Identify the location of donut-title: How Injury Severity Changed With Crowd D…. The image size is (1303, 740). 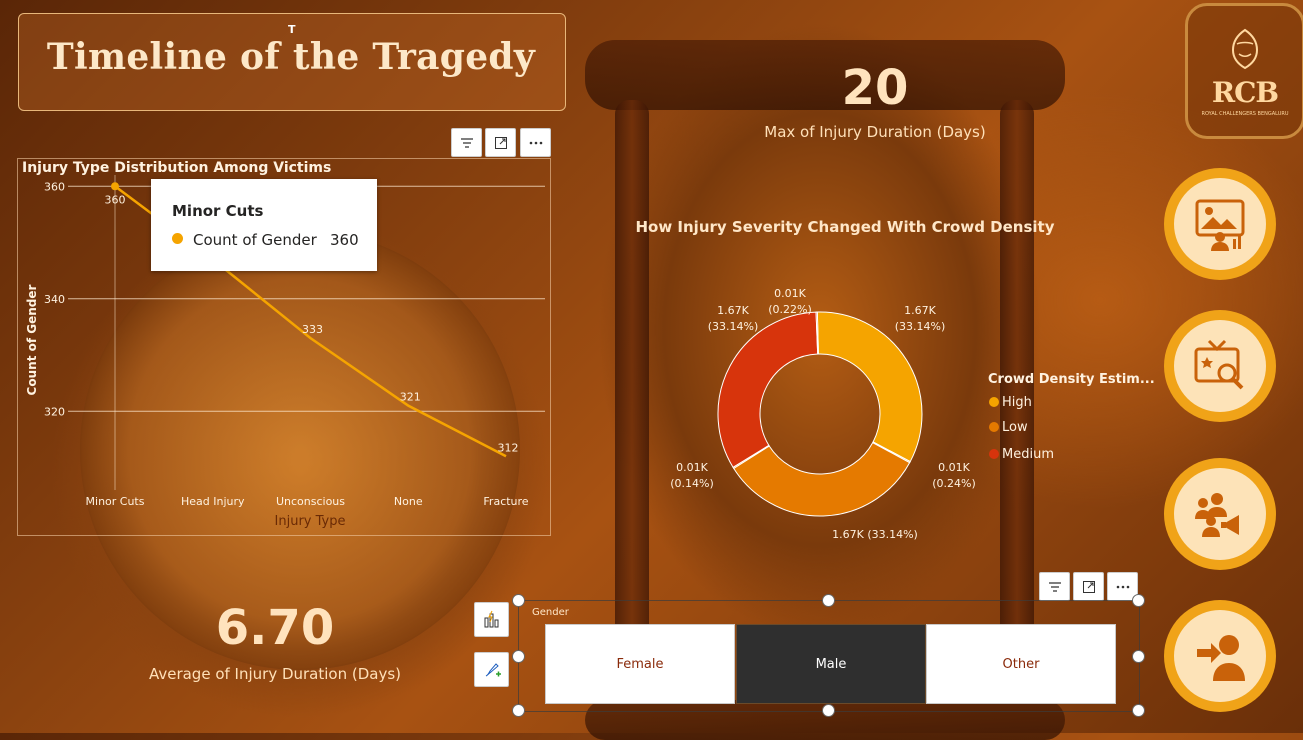
(845, 227).